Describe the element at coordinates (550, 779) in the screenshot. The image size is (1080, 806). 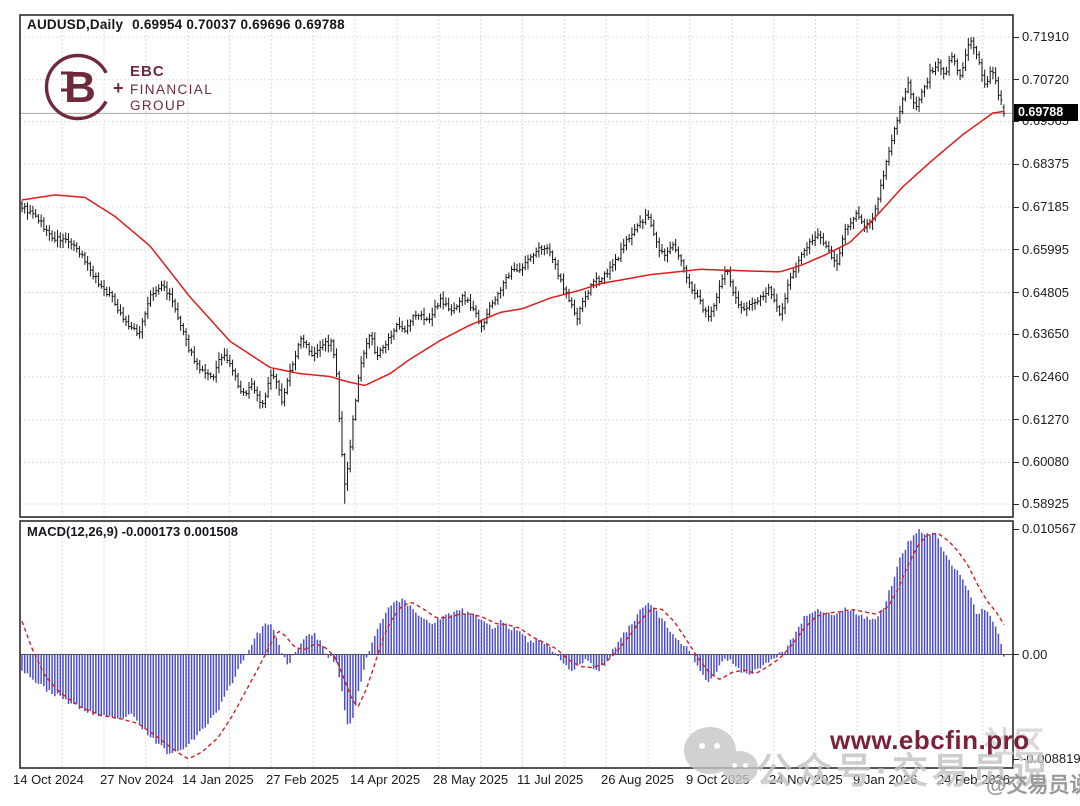
I see `date-label: 11 Jul 2025` at that location.